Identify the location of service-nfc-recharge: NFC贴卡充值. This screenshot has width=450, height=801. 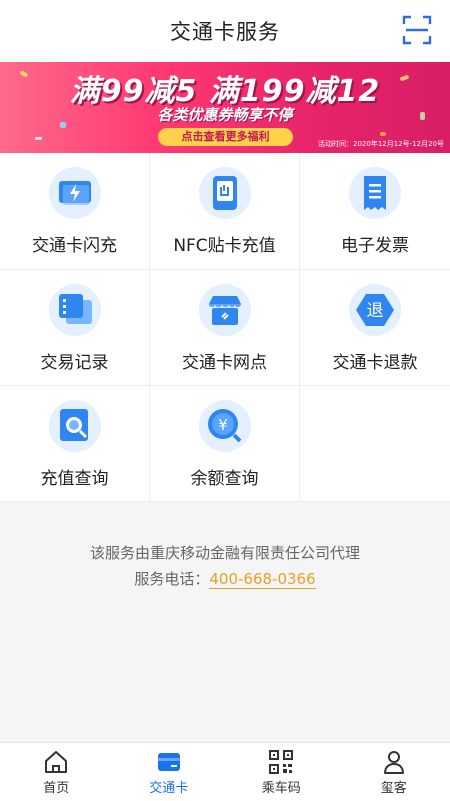
(225, 211).